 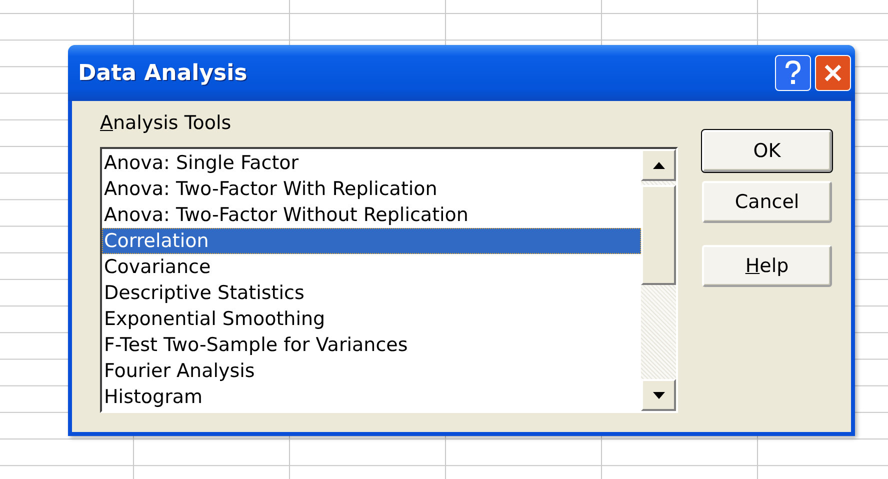 I want to click on help-button: Help, so click(x=767, y=266).